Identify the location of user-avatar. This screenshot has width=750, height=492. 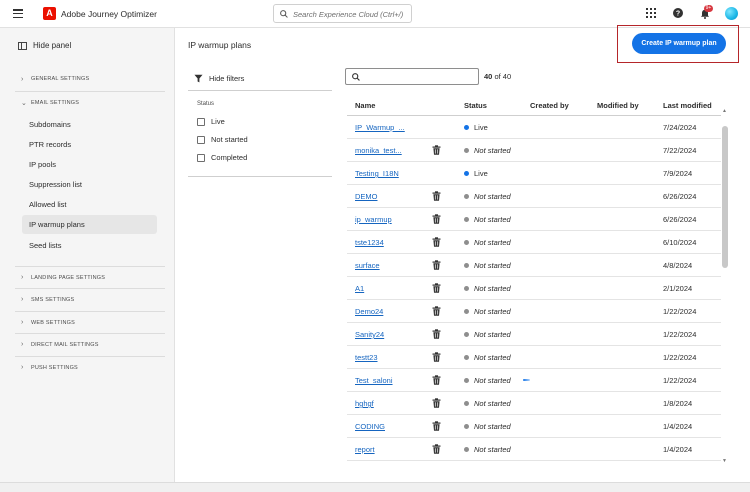
(731, 13).